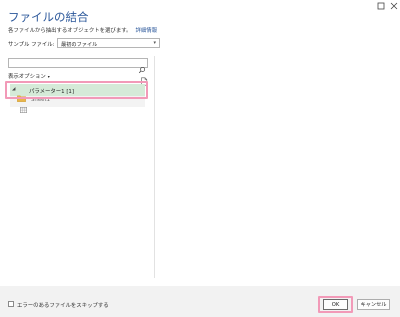  Describe the element at coordinates (146, 31) in the screenshot. I see `details-link: 詳細情報` at that location.